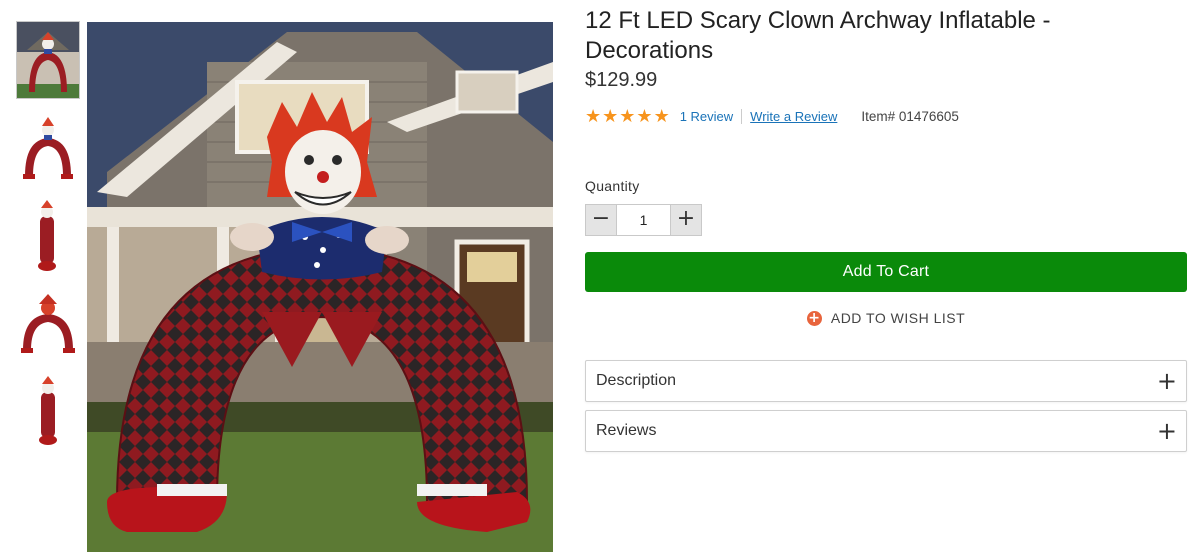 The height and width of the screenshot is (552, 1200). Describe the element at coordinates (686, 220) in the screenshot. I see `increment-button: +` at that location.